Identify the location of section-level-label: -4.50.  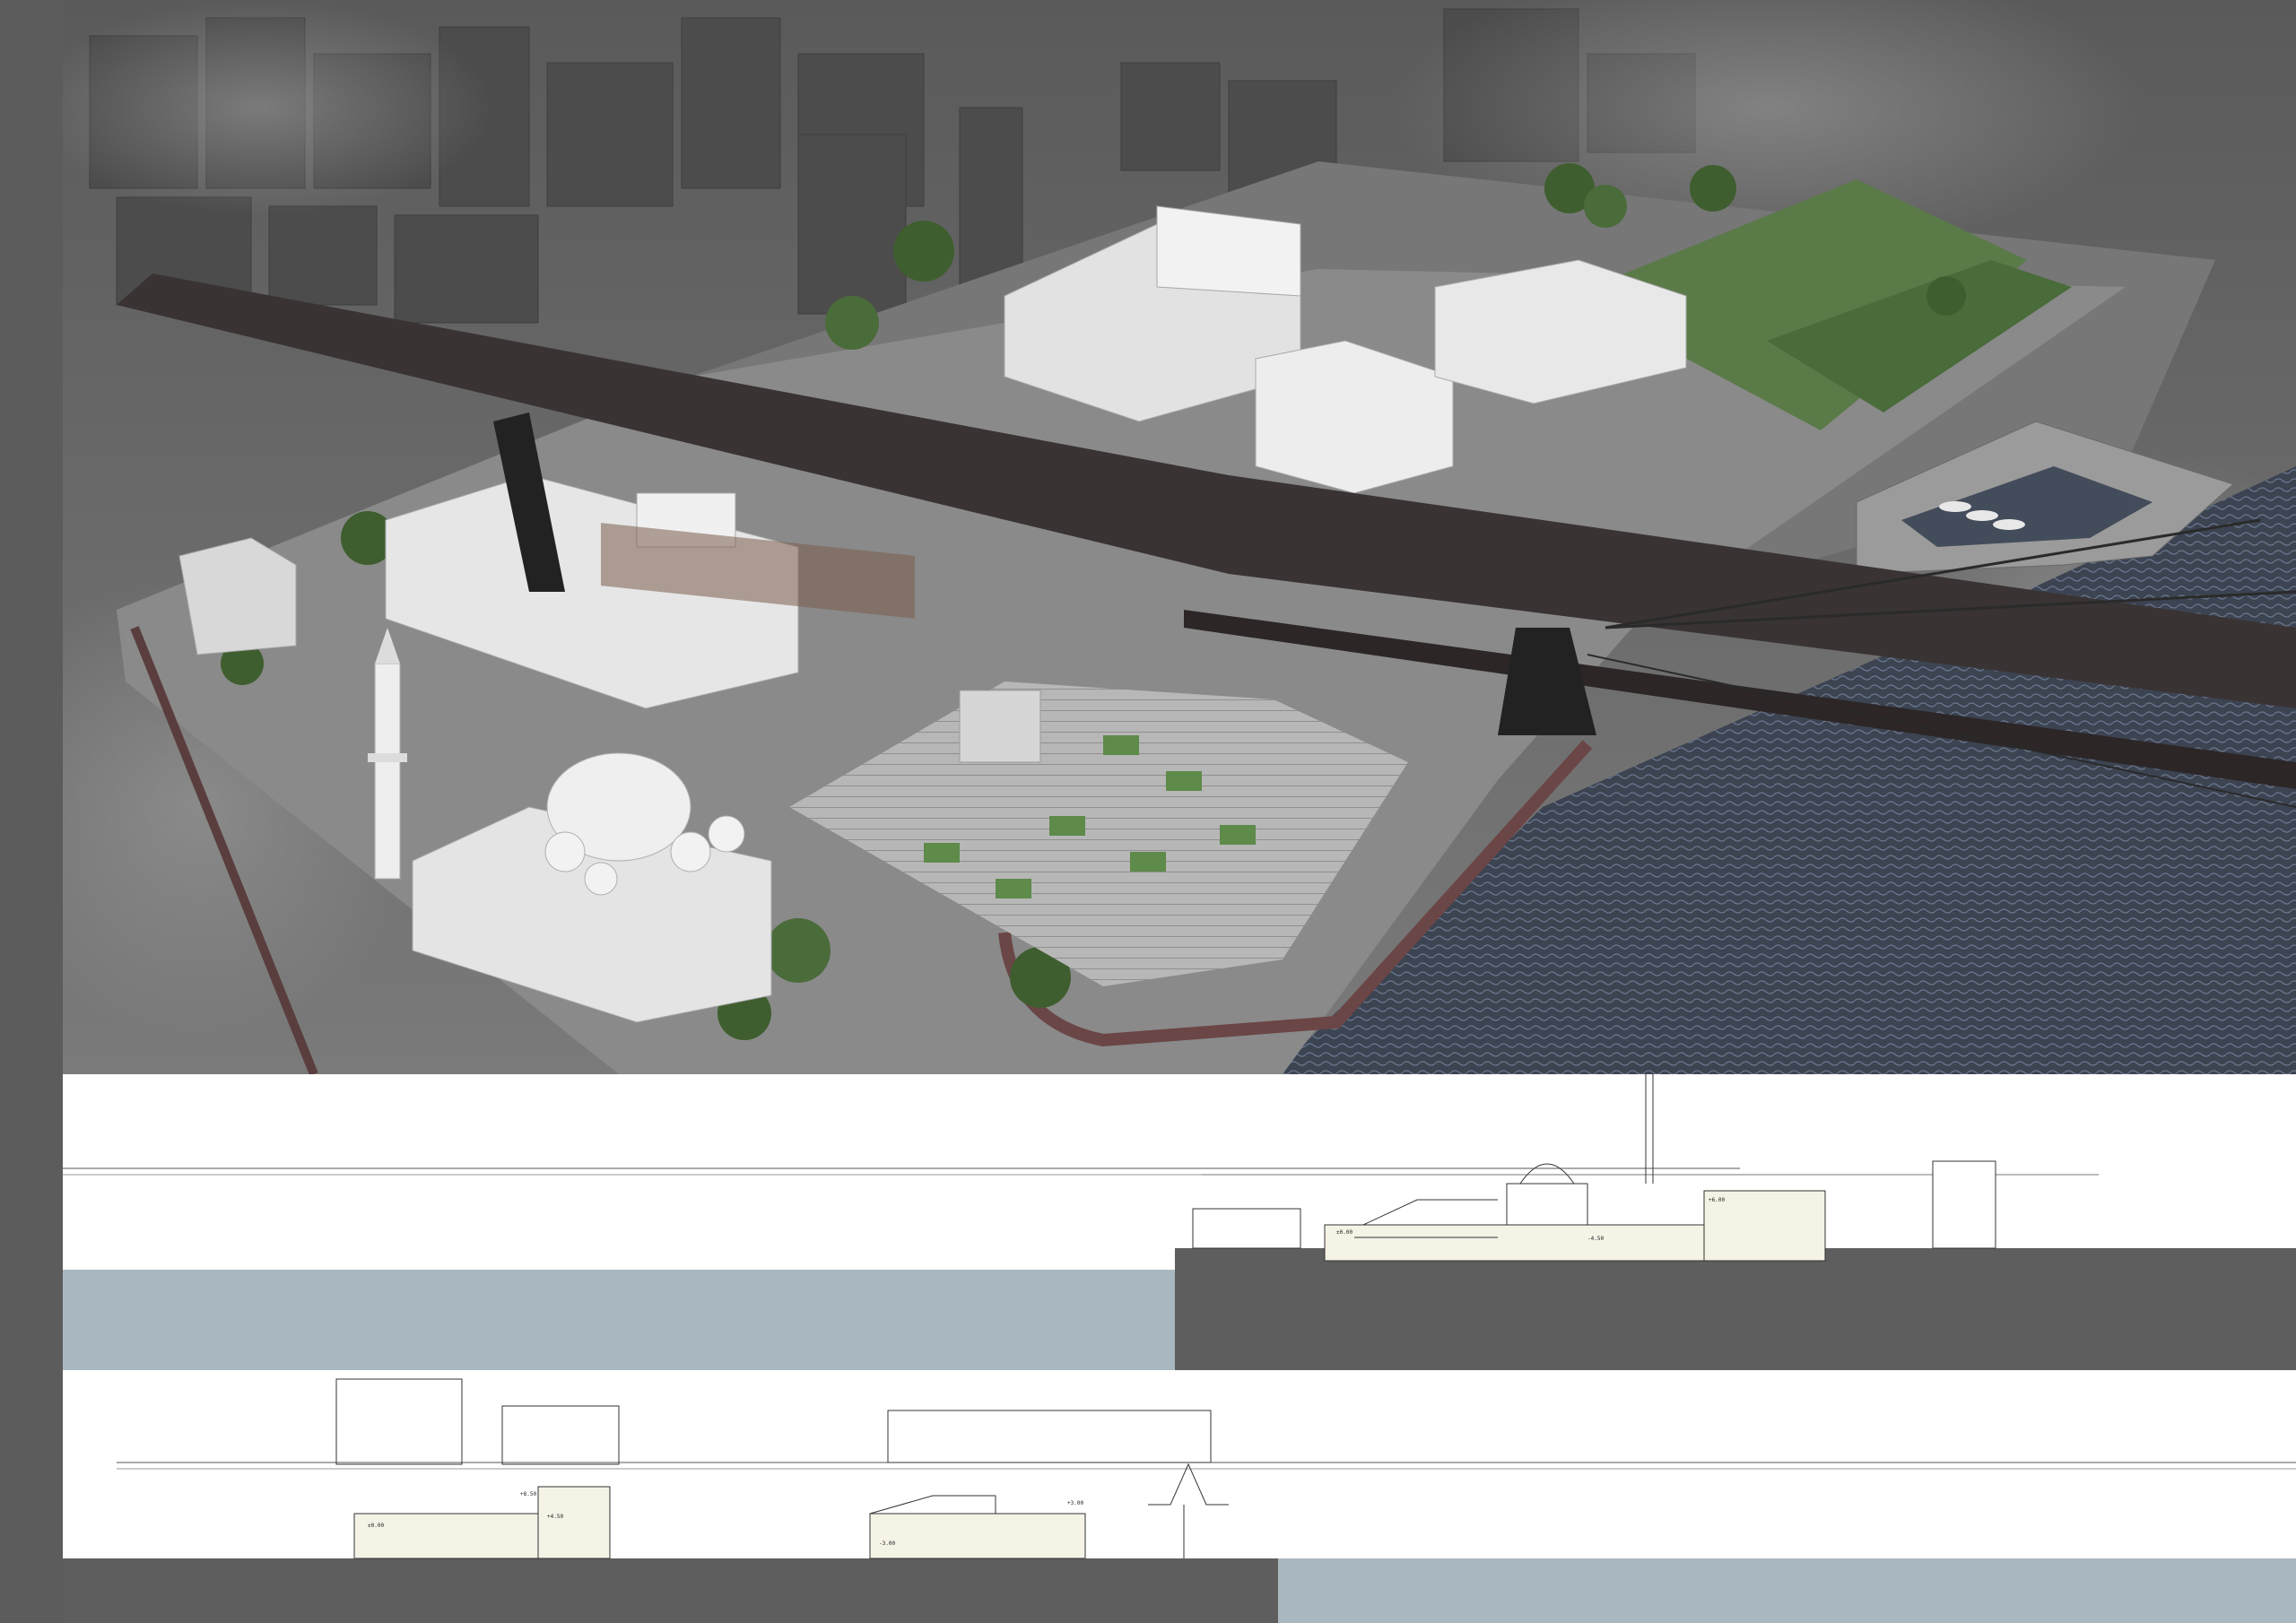
(1595, 1239).